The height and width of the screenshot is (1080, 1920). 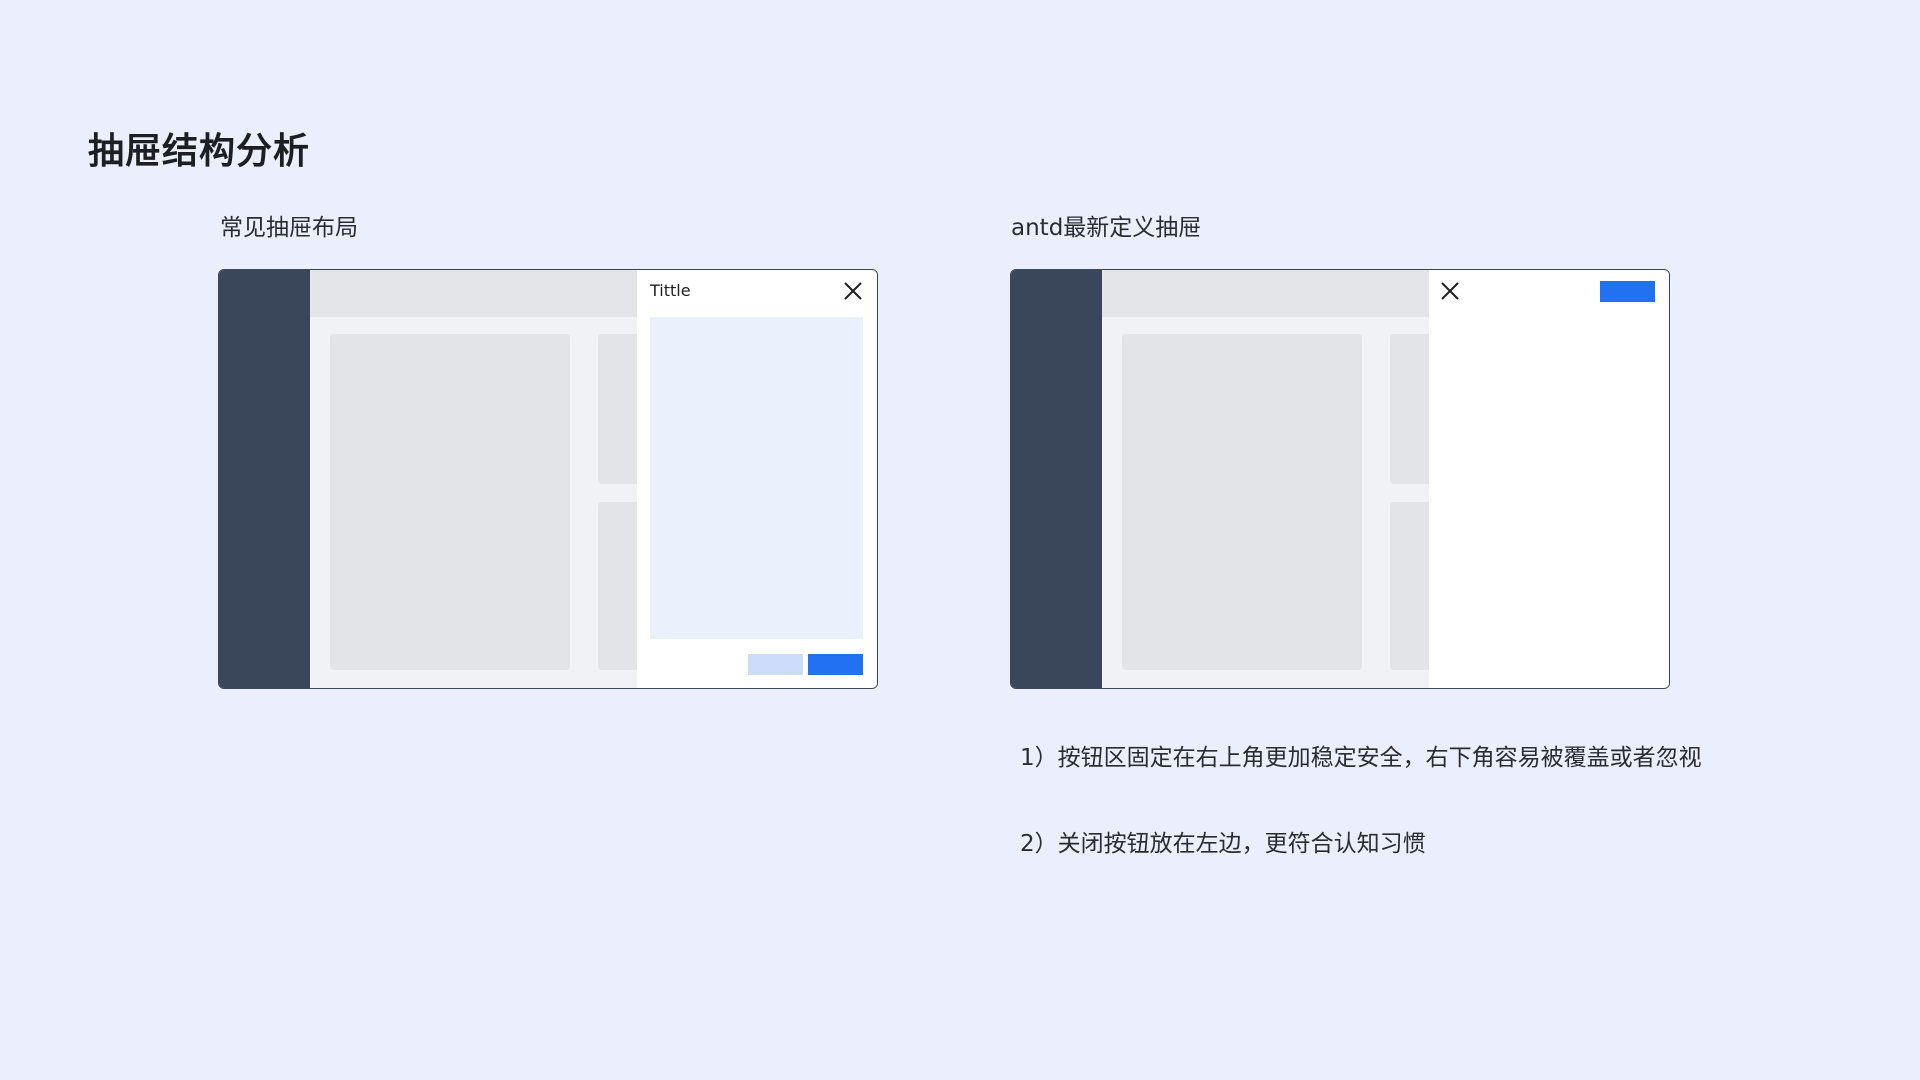 I want to click on drawer-panel, so click(x=1549, y=479).